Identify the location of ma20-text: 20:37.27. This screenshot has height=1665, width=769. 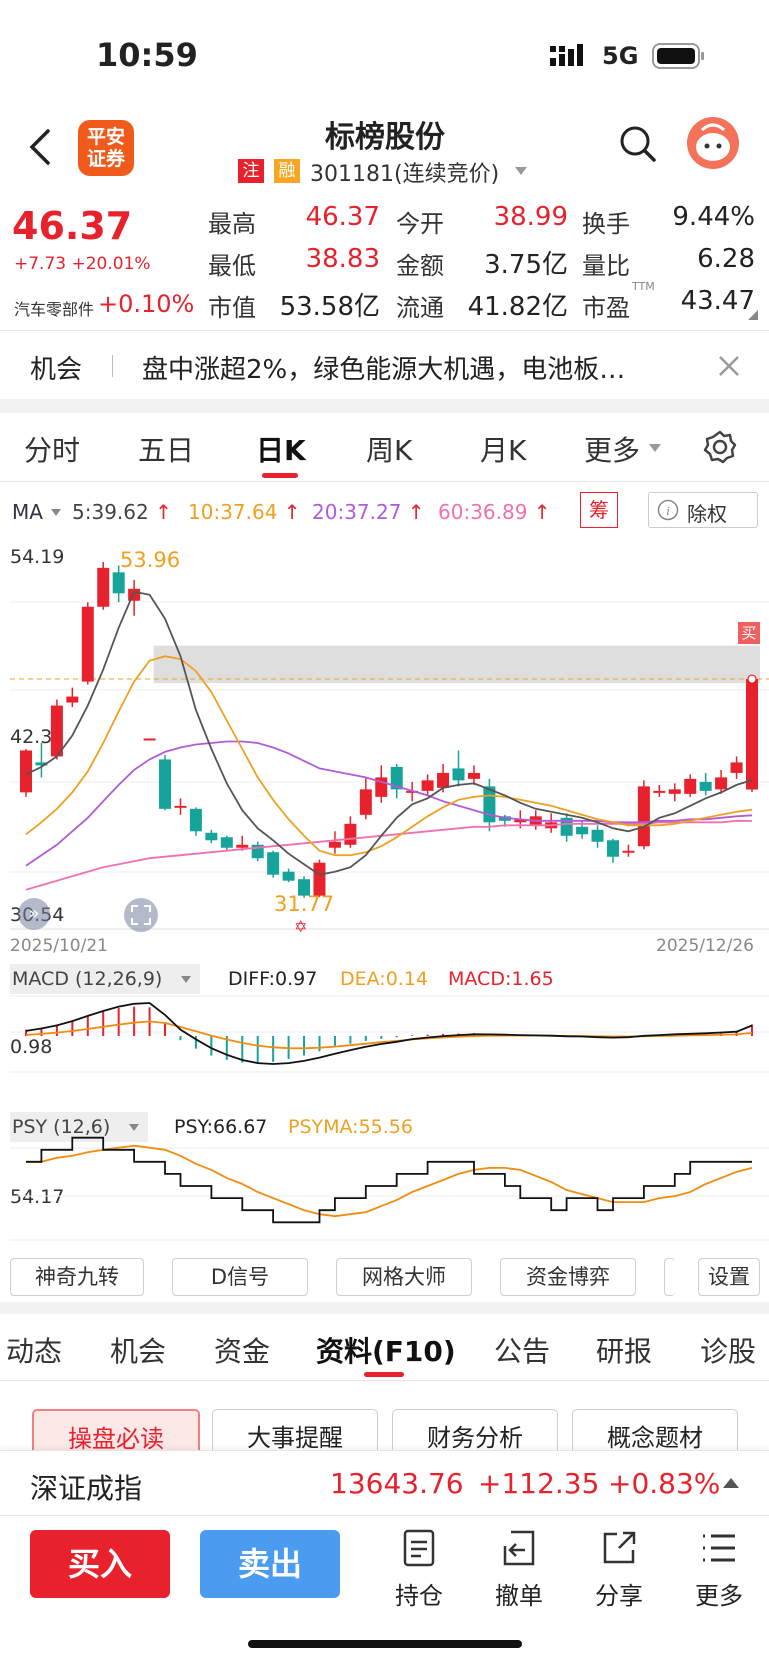
(357, 512).